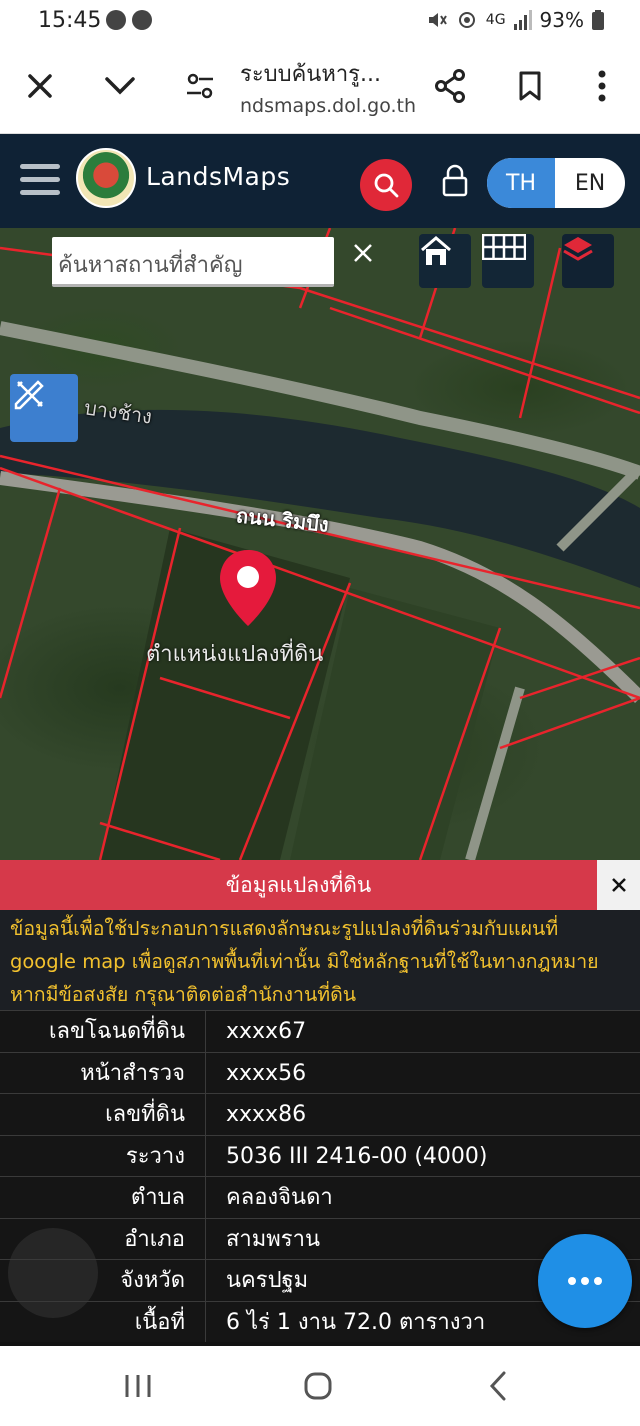 The image size is (640, 1426). Describe the element at coordinates (320, 1238) in the screenshot. I see `table-row: อำเภอ สามพราน` at that location.